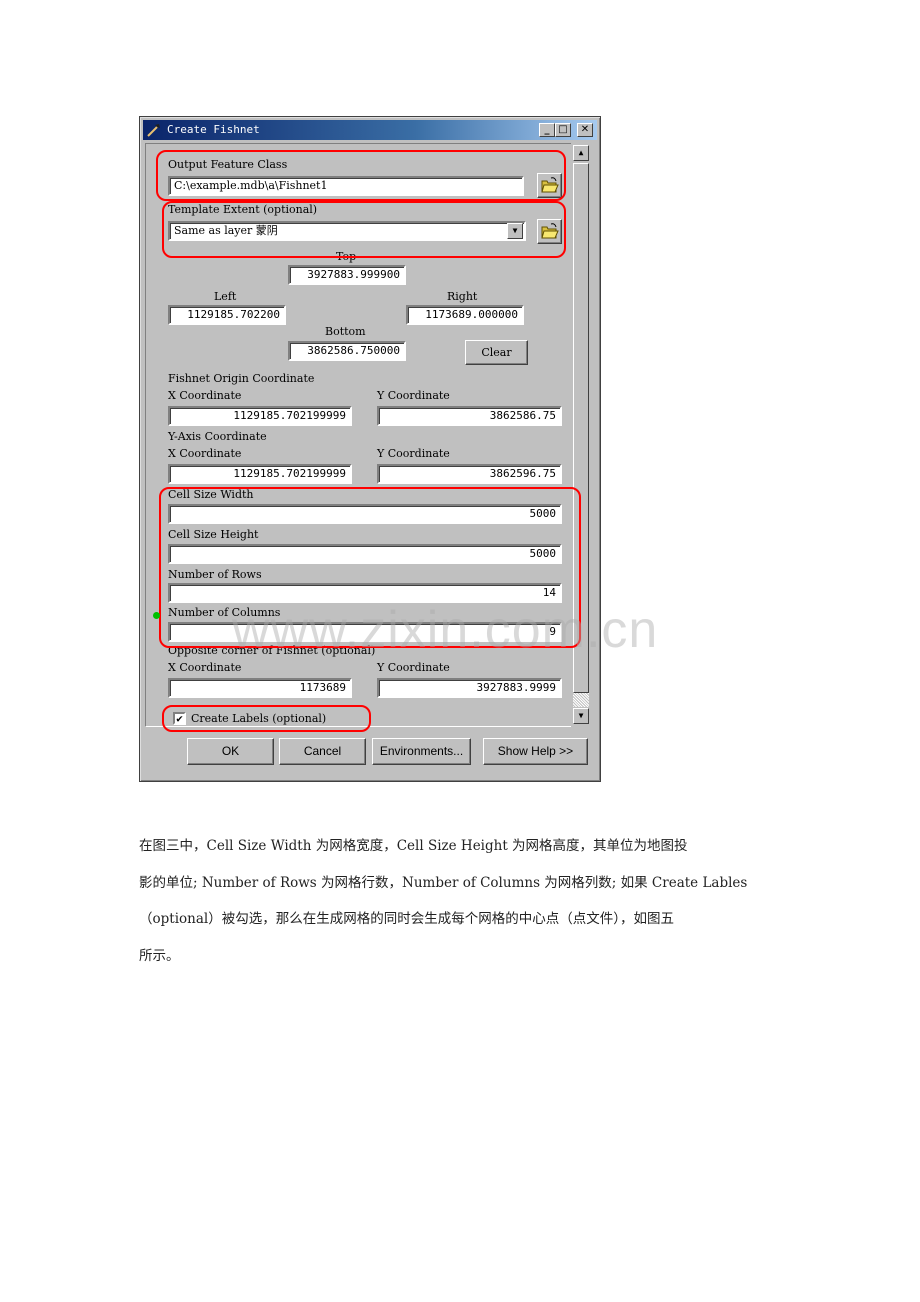  I want to click on minimize-icon: _, so click(547, 129).